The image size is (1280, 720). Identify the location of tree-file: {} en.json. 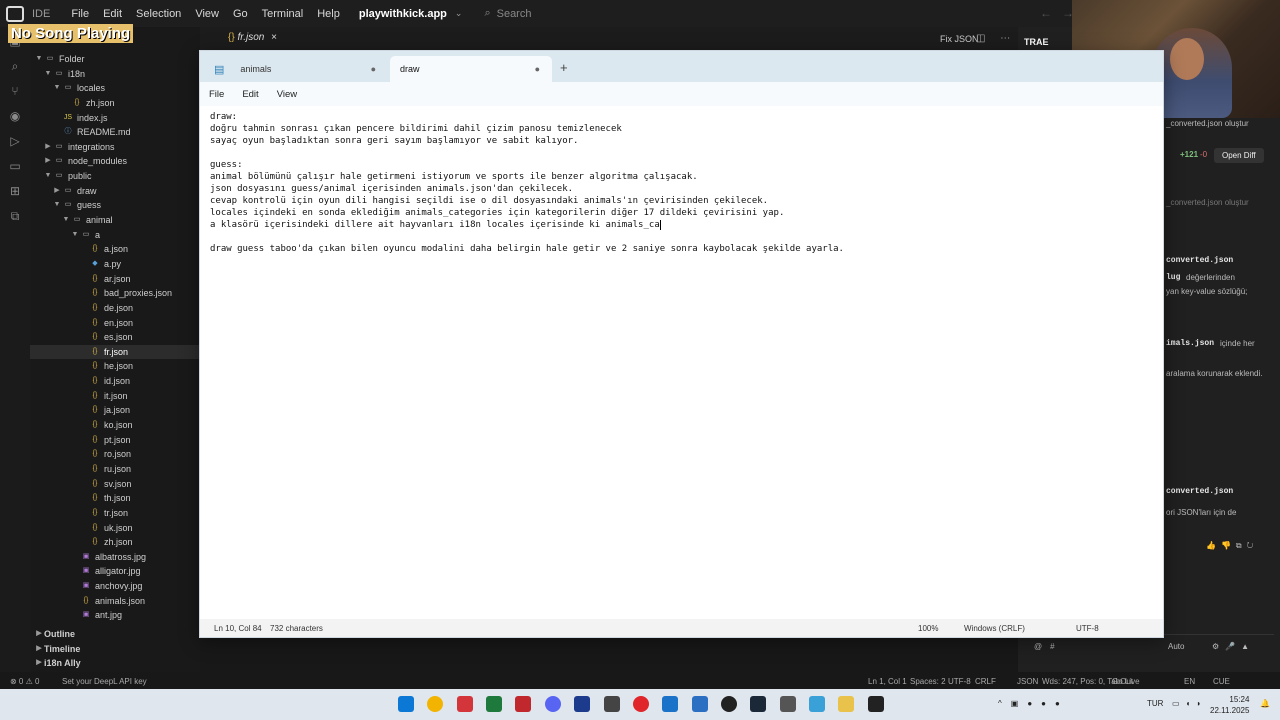
(115, 323).